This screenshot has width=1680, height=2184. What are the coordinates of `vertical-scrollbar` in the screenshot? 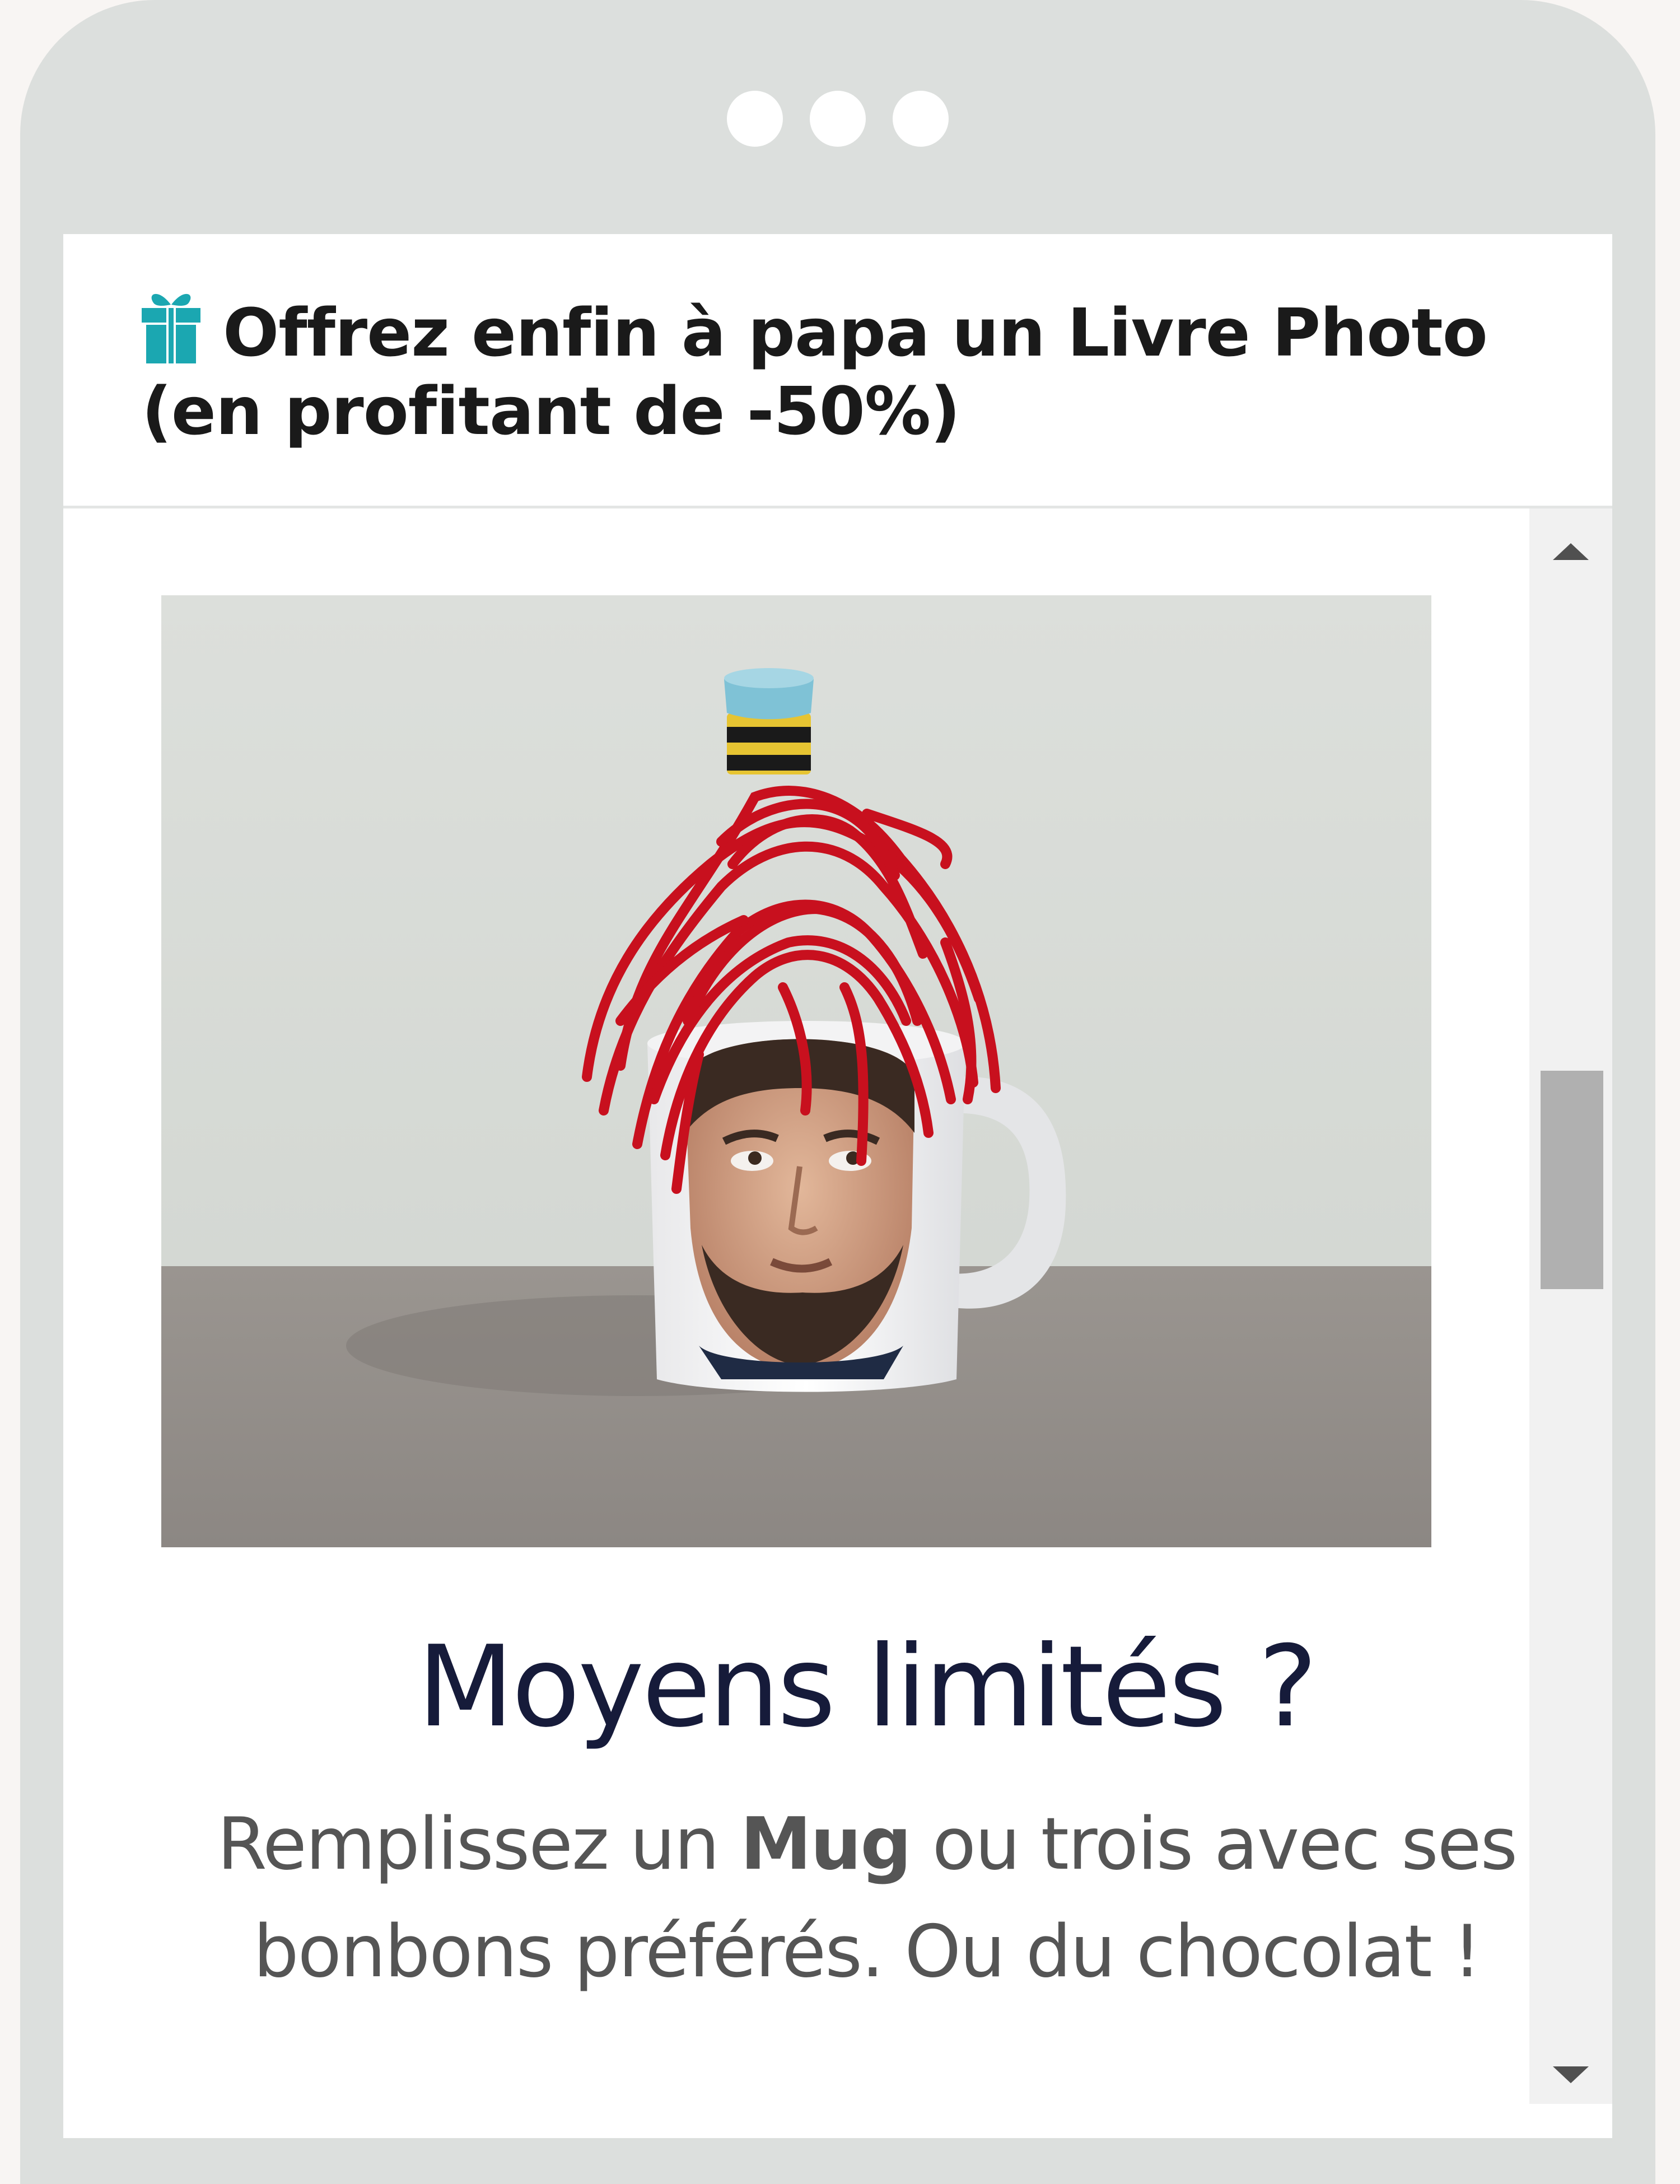 It's located at (1571, 1306).